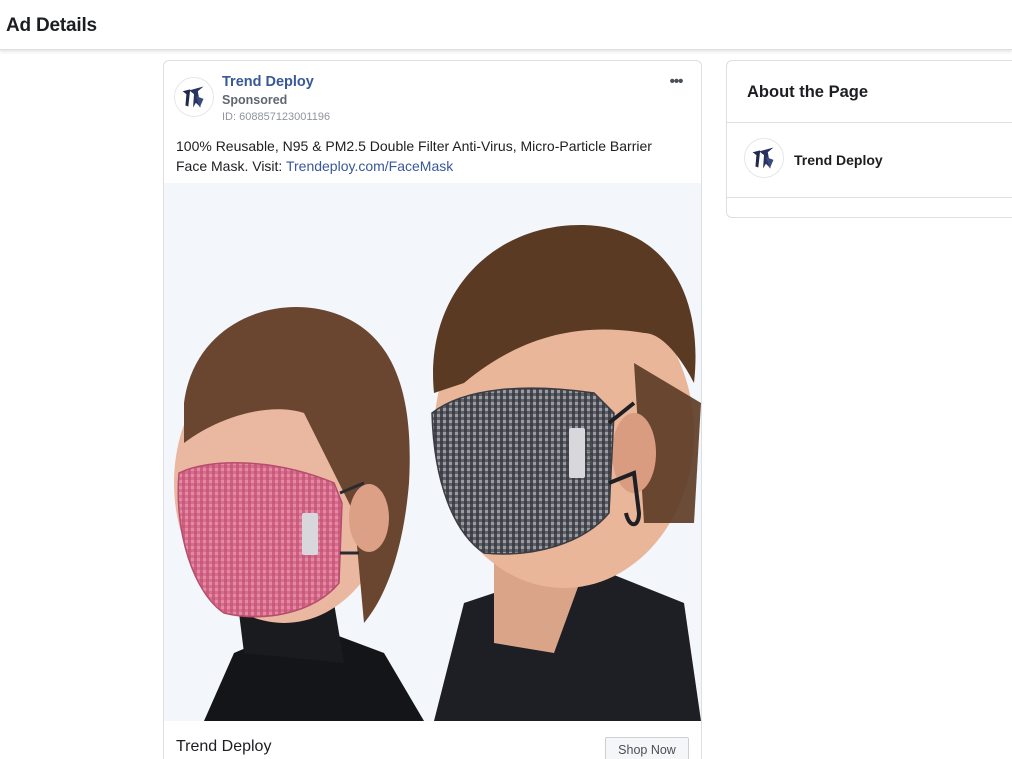 The image size is (1012, 759). Describe the element at coordinates (869, 139) in the screenshot. I see `about-page-card: About the Page Trend Deploy` at that location.